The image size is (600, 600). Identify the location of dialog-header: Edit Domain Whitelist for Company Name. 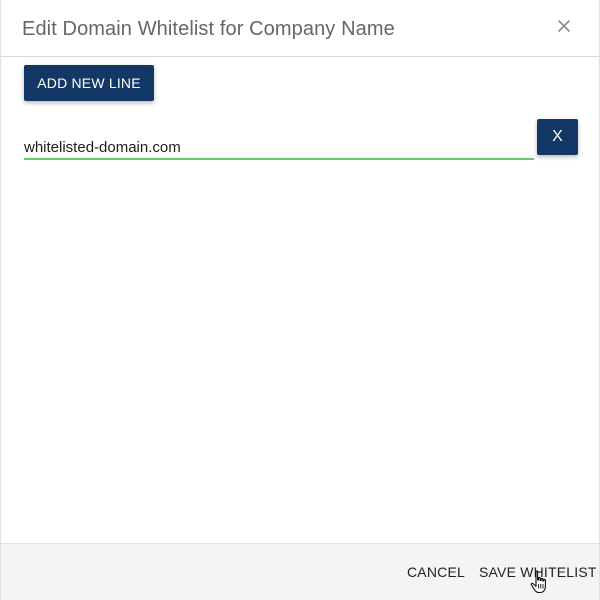
(300, 28).